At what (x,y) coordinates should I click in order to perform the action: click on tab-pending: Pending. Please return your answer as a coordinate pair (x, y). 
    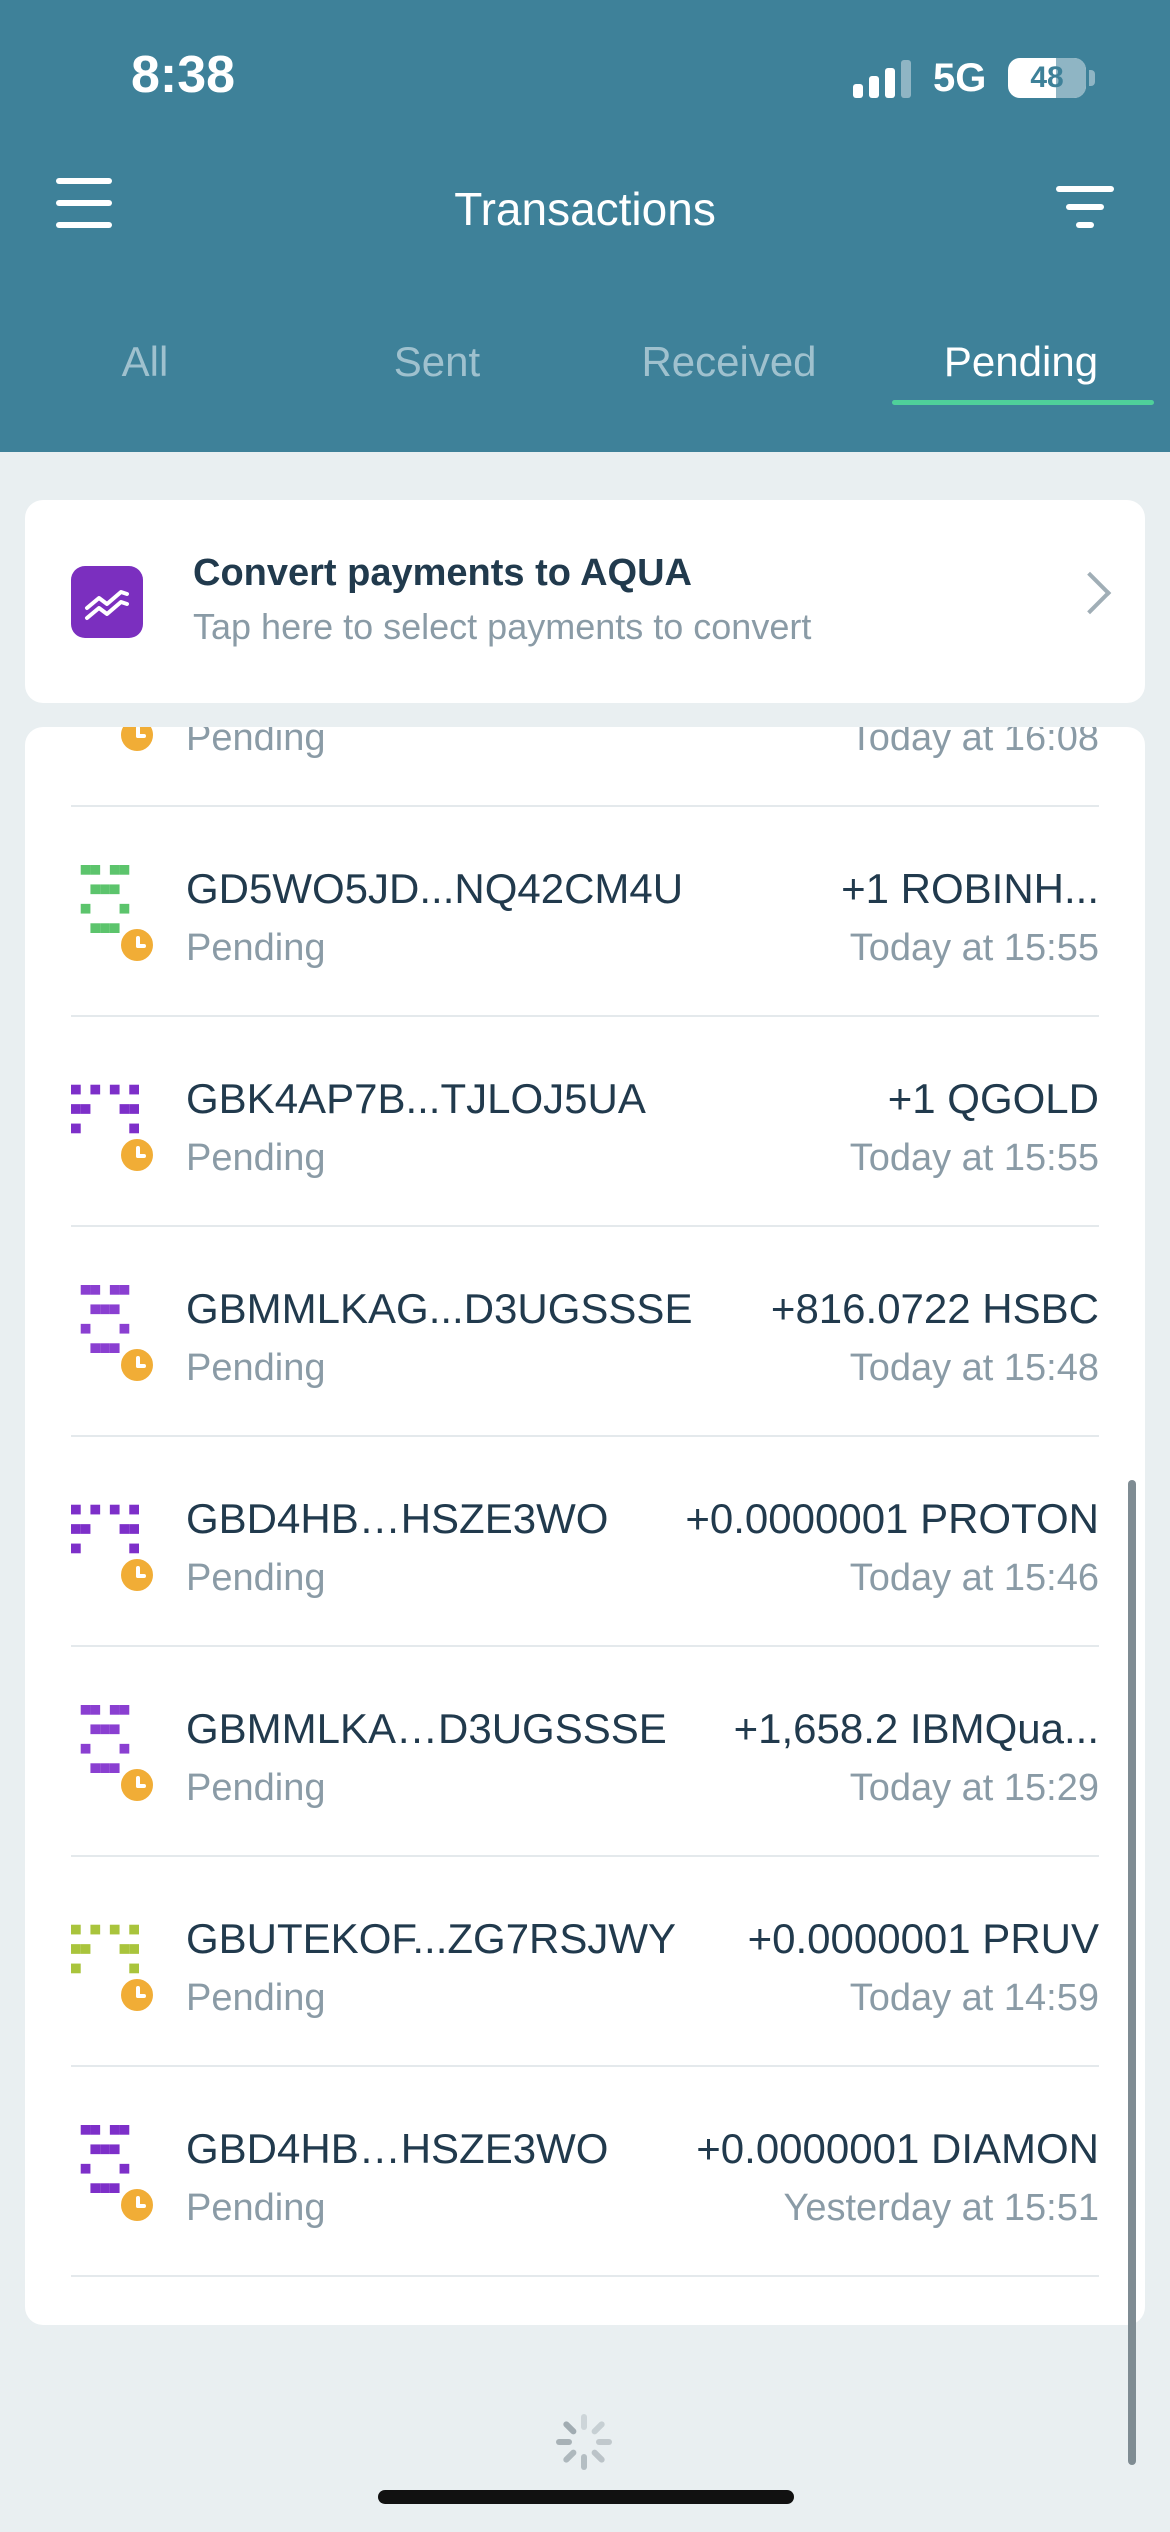
    Looking at the image, I should click on (1021, 362).